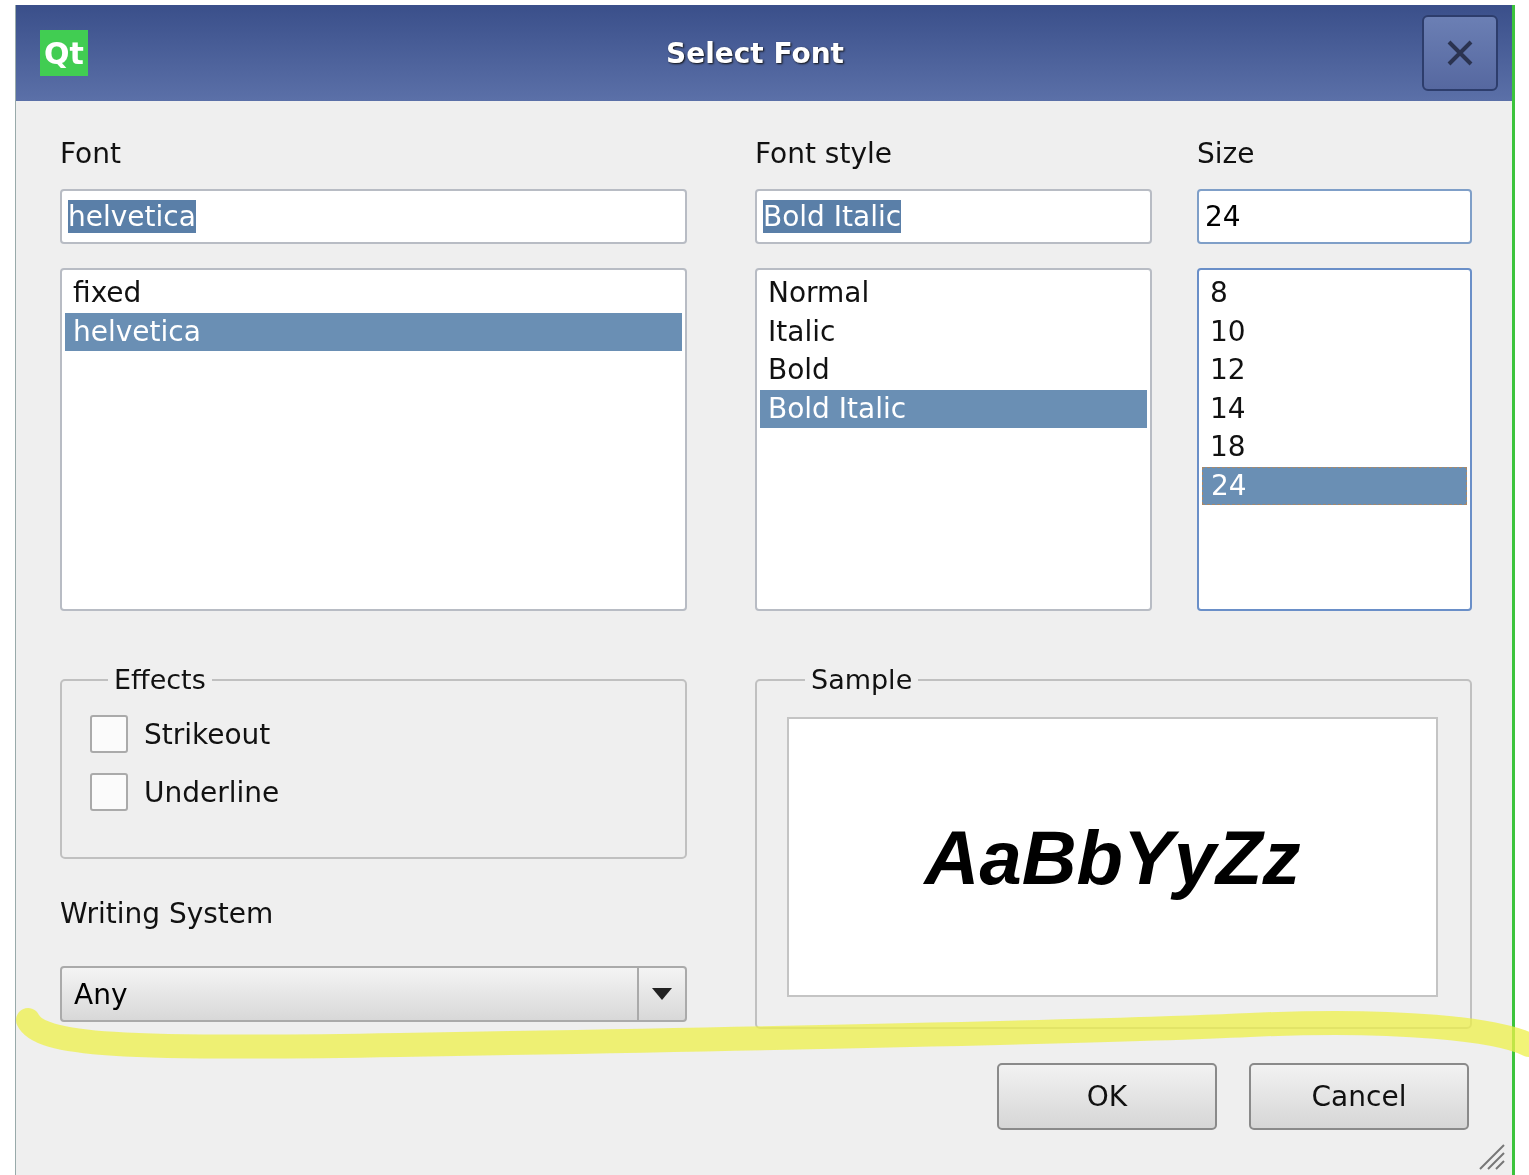 Image resolution: width=1529 pixels, height=1175 pixels. Describe the element at coordinates (953, 293) in the screenshot. I see `list-item: Normal` at that location.